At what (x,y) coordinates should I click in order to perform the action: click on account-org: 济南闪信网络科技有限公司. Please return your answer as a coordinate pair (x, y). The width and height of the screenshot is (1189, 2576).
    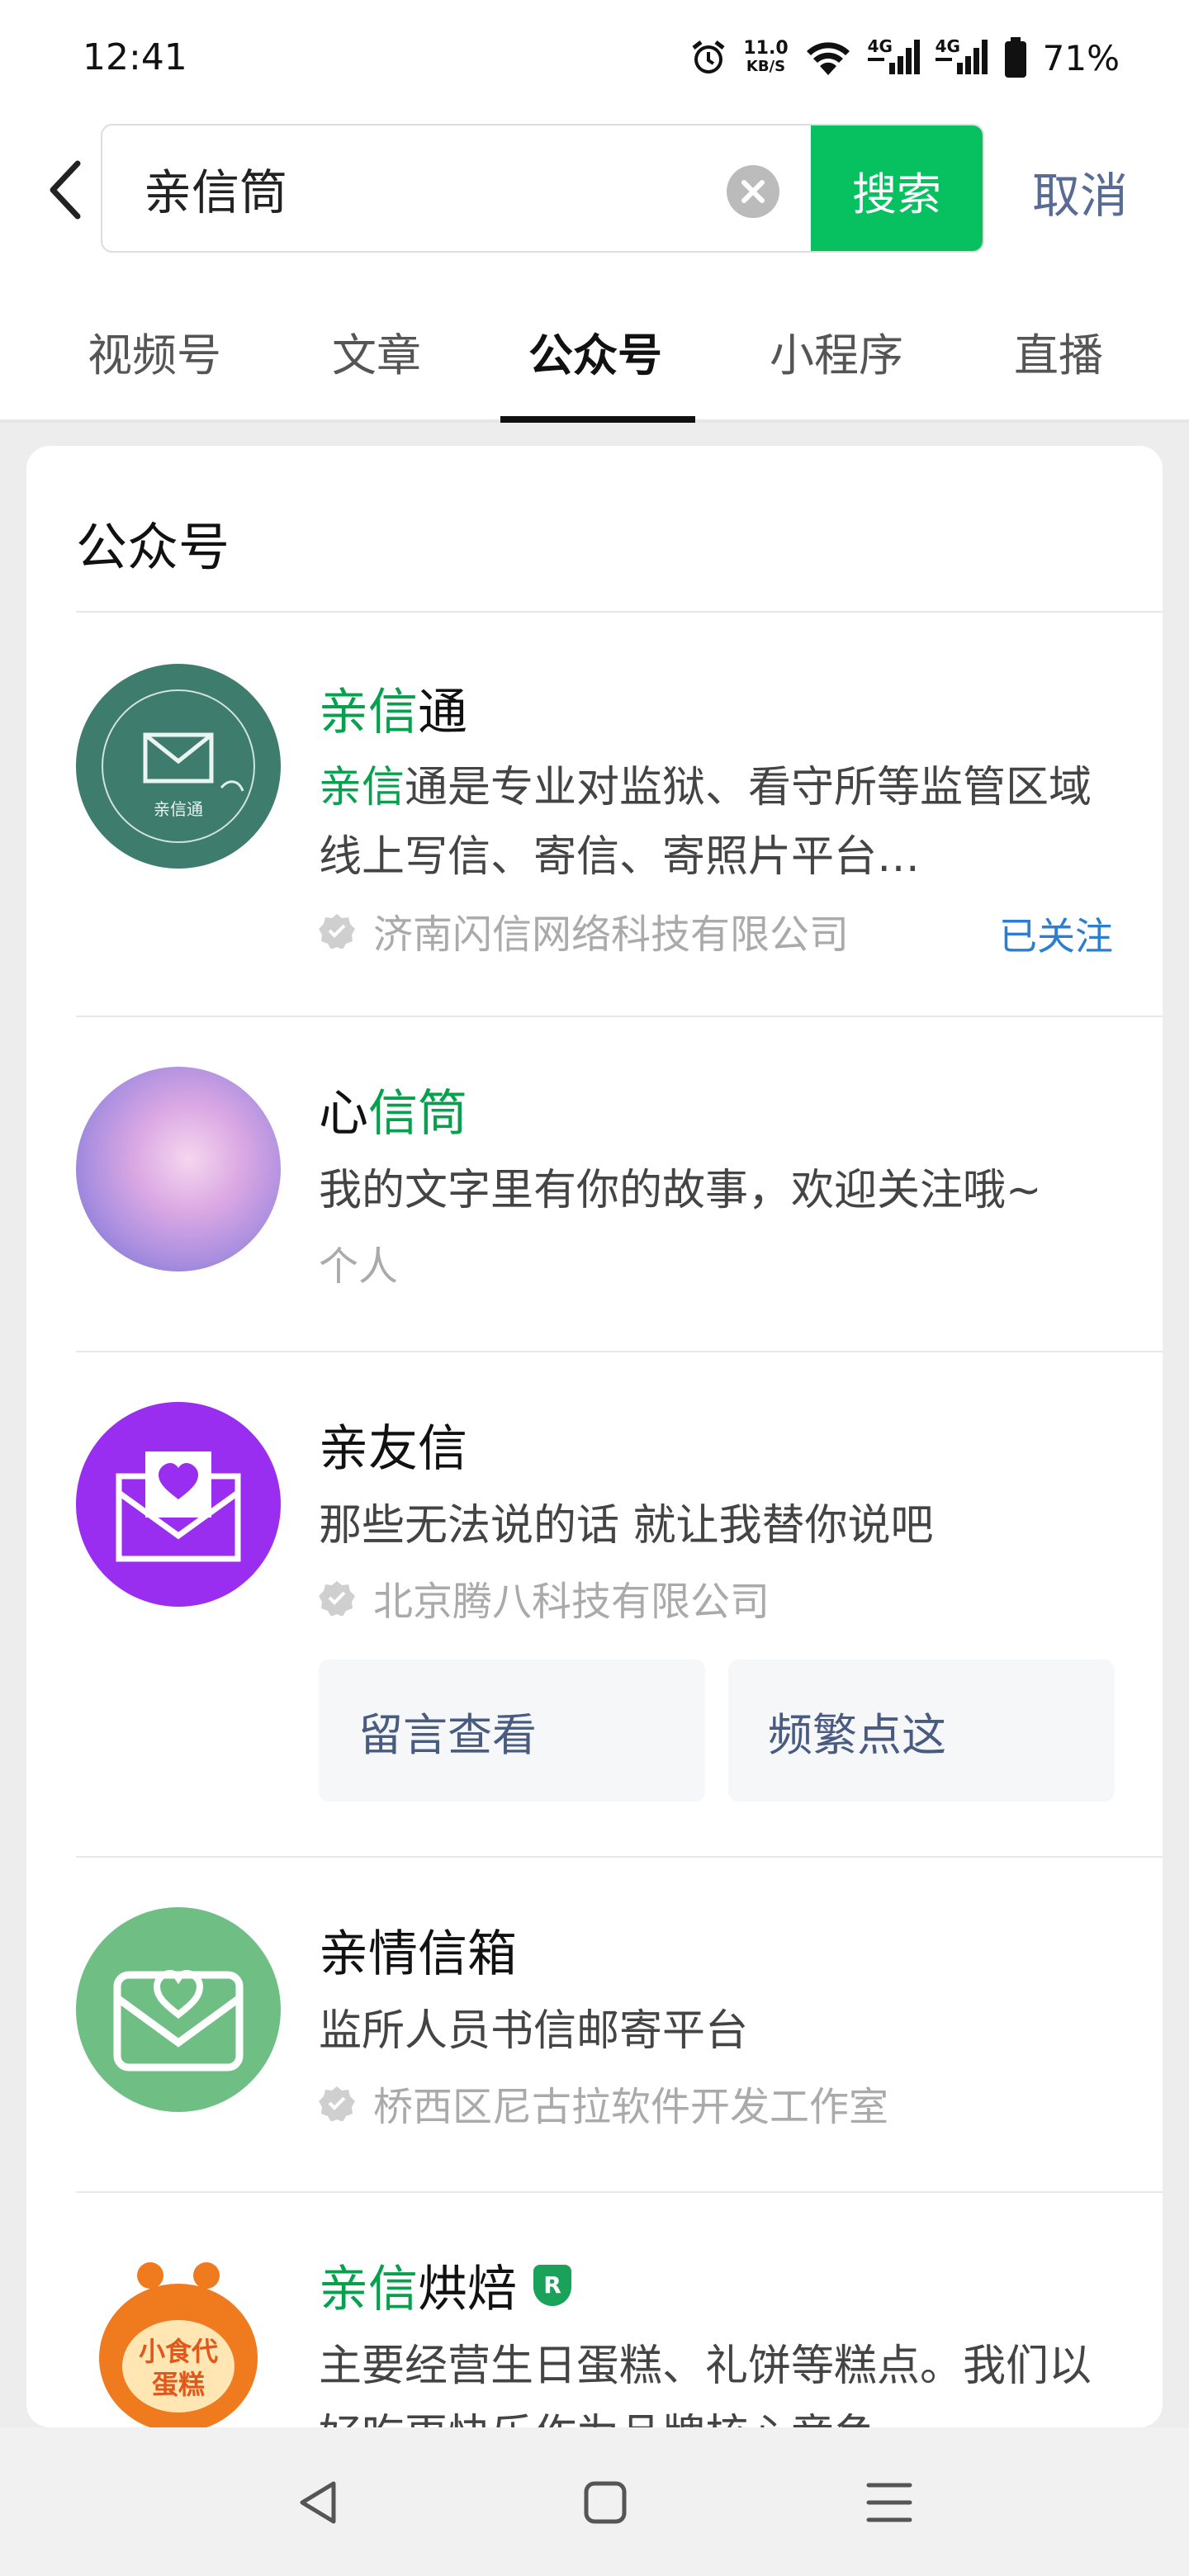
    Looking at the image, I should click on (584, 930).